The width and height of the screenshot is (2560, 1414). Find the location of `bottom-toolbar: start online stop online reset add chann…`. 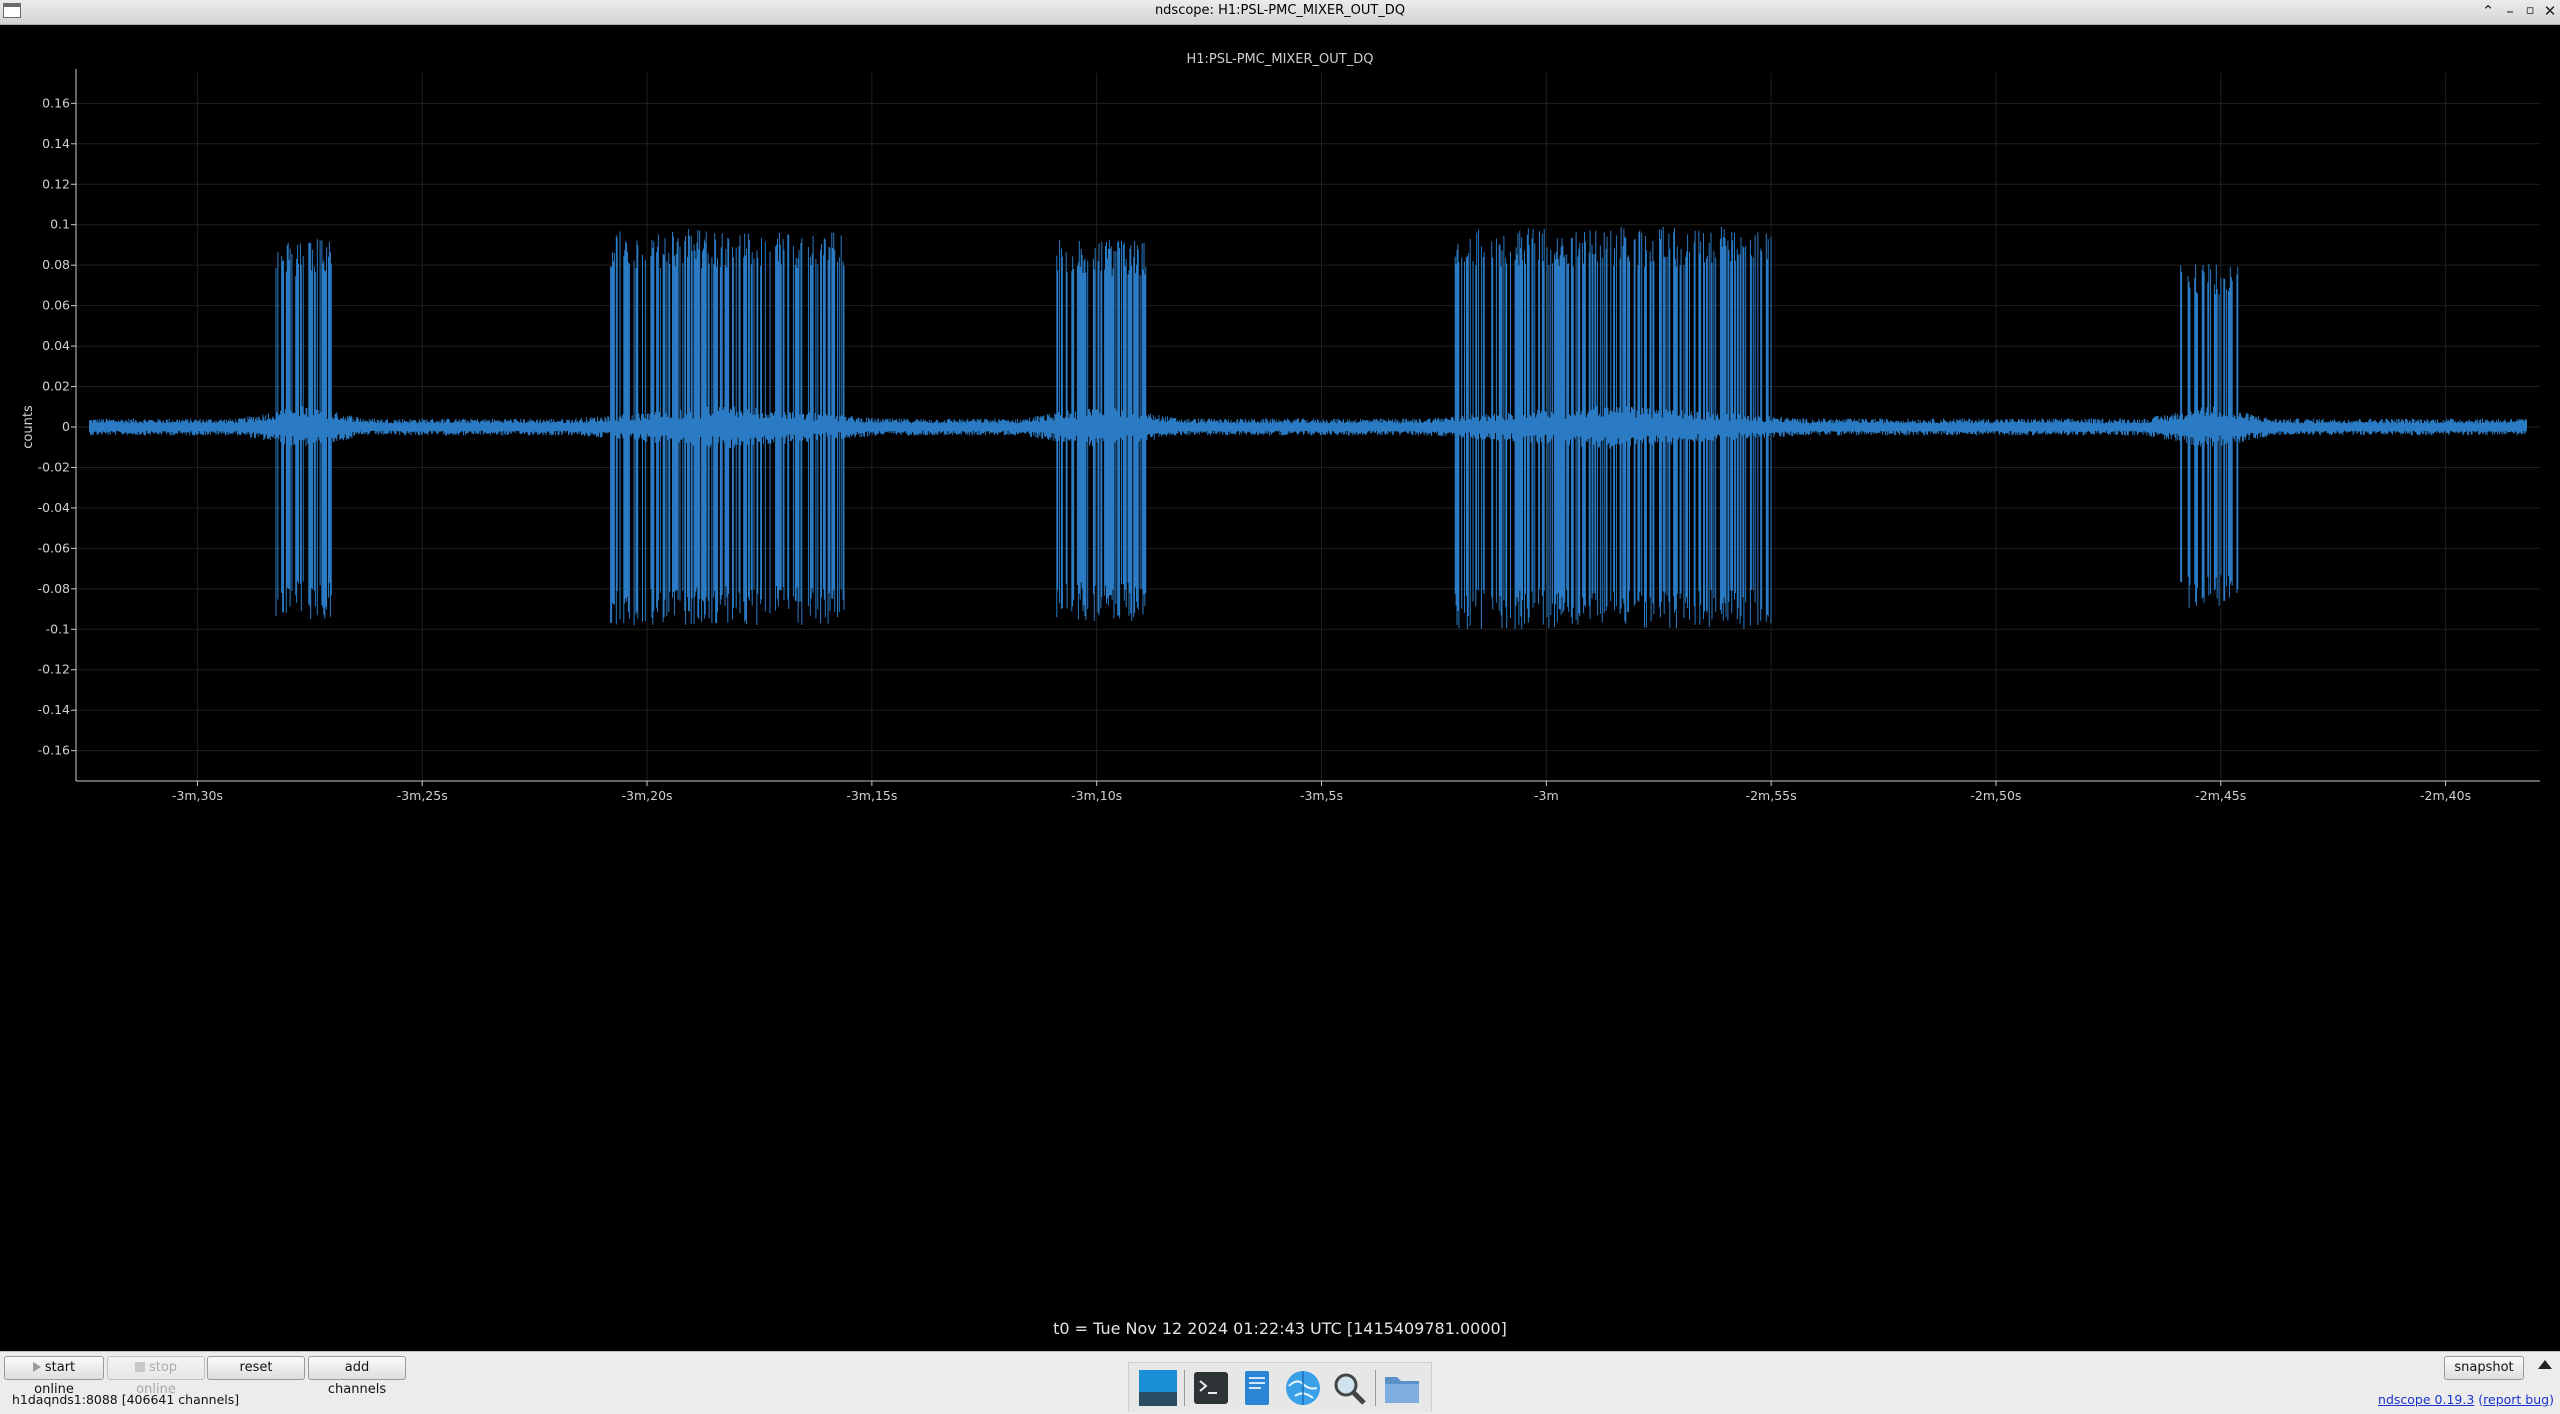

bottom-toolbar: start online stop online reset add chann… is located at coordinates (1280, 1382).